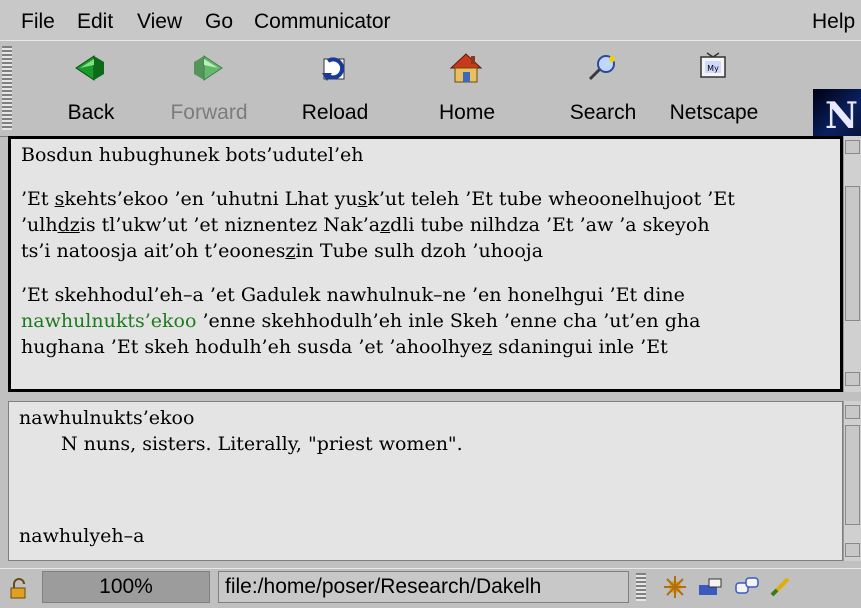 Image resolution: width=861 pixels, height=608 pixels. I want to click on search-label: Search, so click(603, 112).